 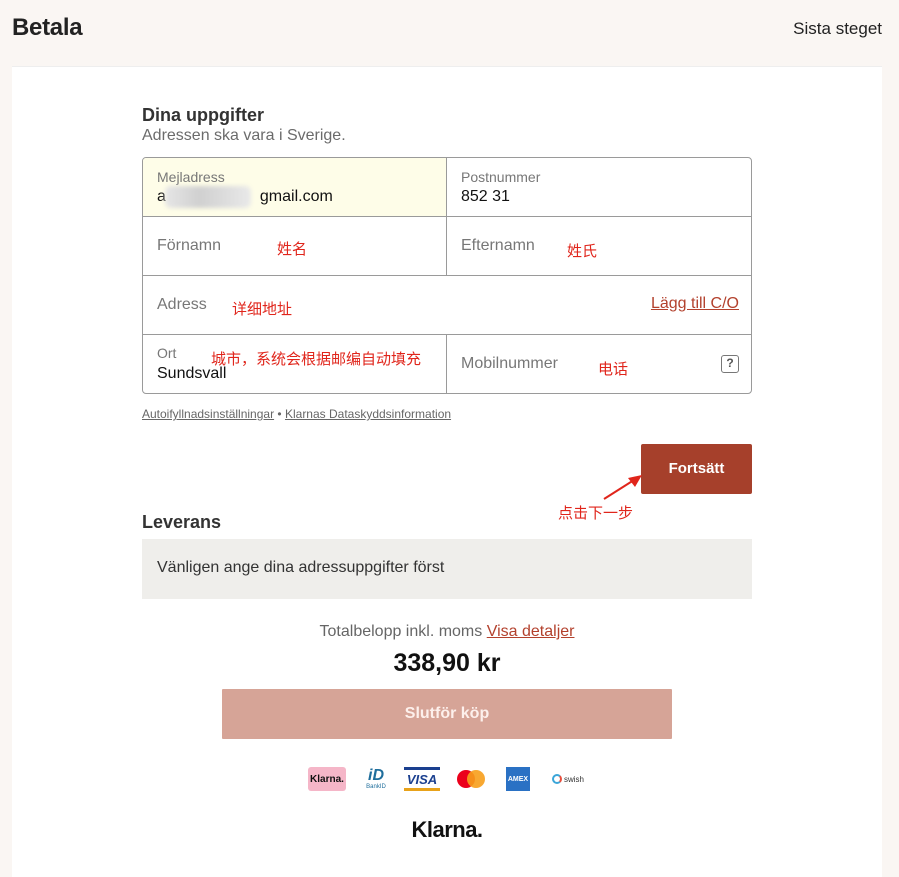 I want to click on first-name-field: Förnamn 姓名, so click(x=295, y=246).